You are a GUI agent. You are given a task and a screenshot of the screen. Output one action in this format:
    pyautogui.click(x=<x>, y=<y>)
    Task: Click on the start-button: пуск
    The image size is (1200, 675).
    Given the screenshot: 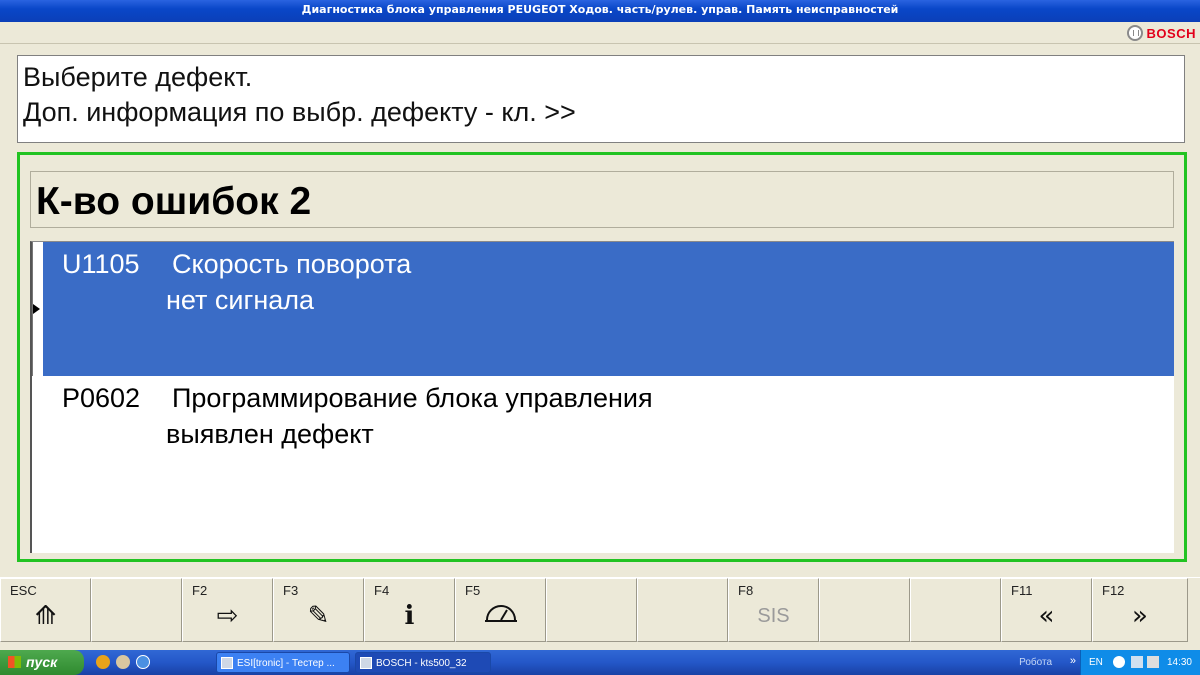 What is the action you would take?
    pyautogui.click(x=42, y=662)
    